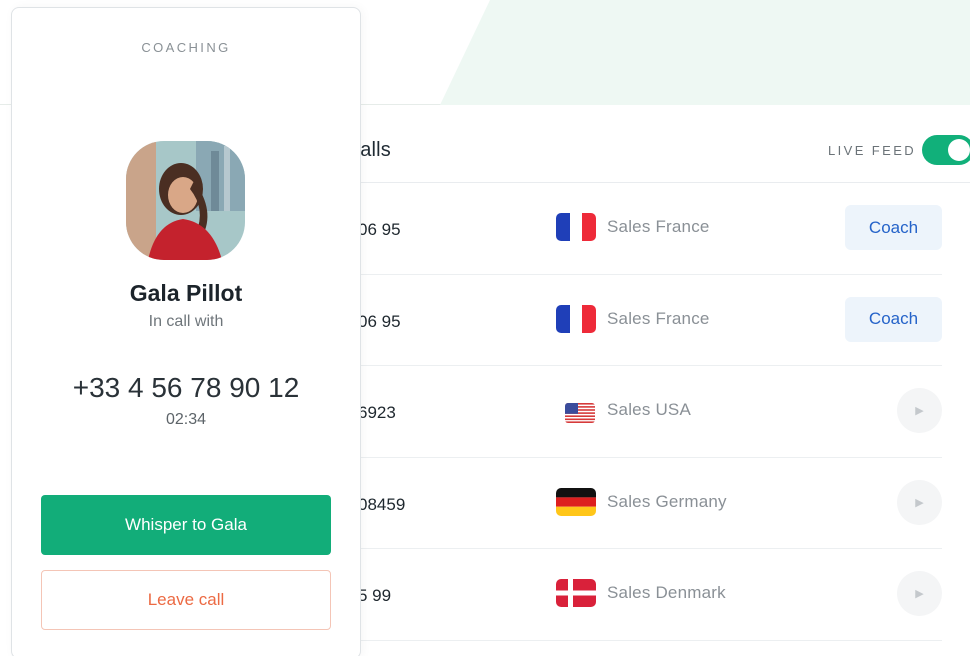 The width and height of the screenshot is (970, 656). I want to click on team-name: Sales USA, so click(649, 409).